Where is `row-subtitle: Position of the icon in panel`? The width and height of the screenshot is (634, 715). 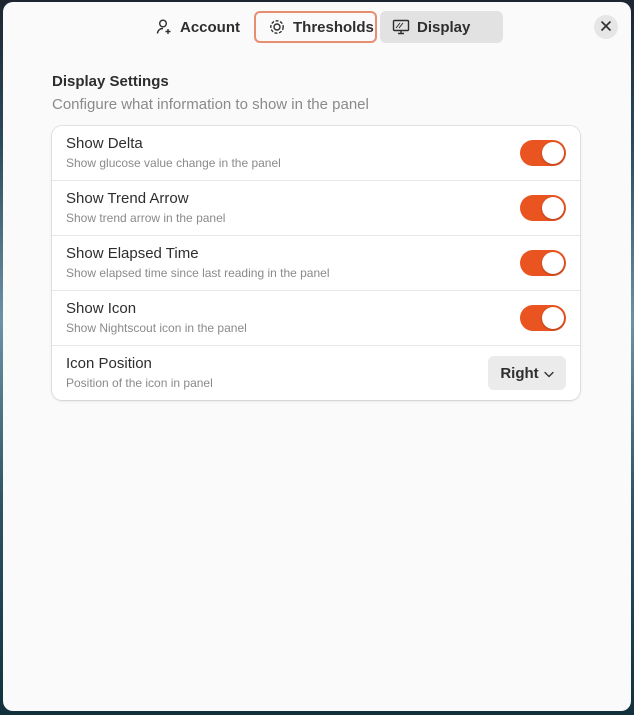
row-subtitle: Position of the icon in panel is located at coordinates (139, 383).